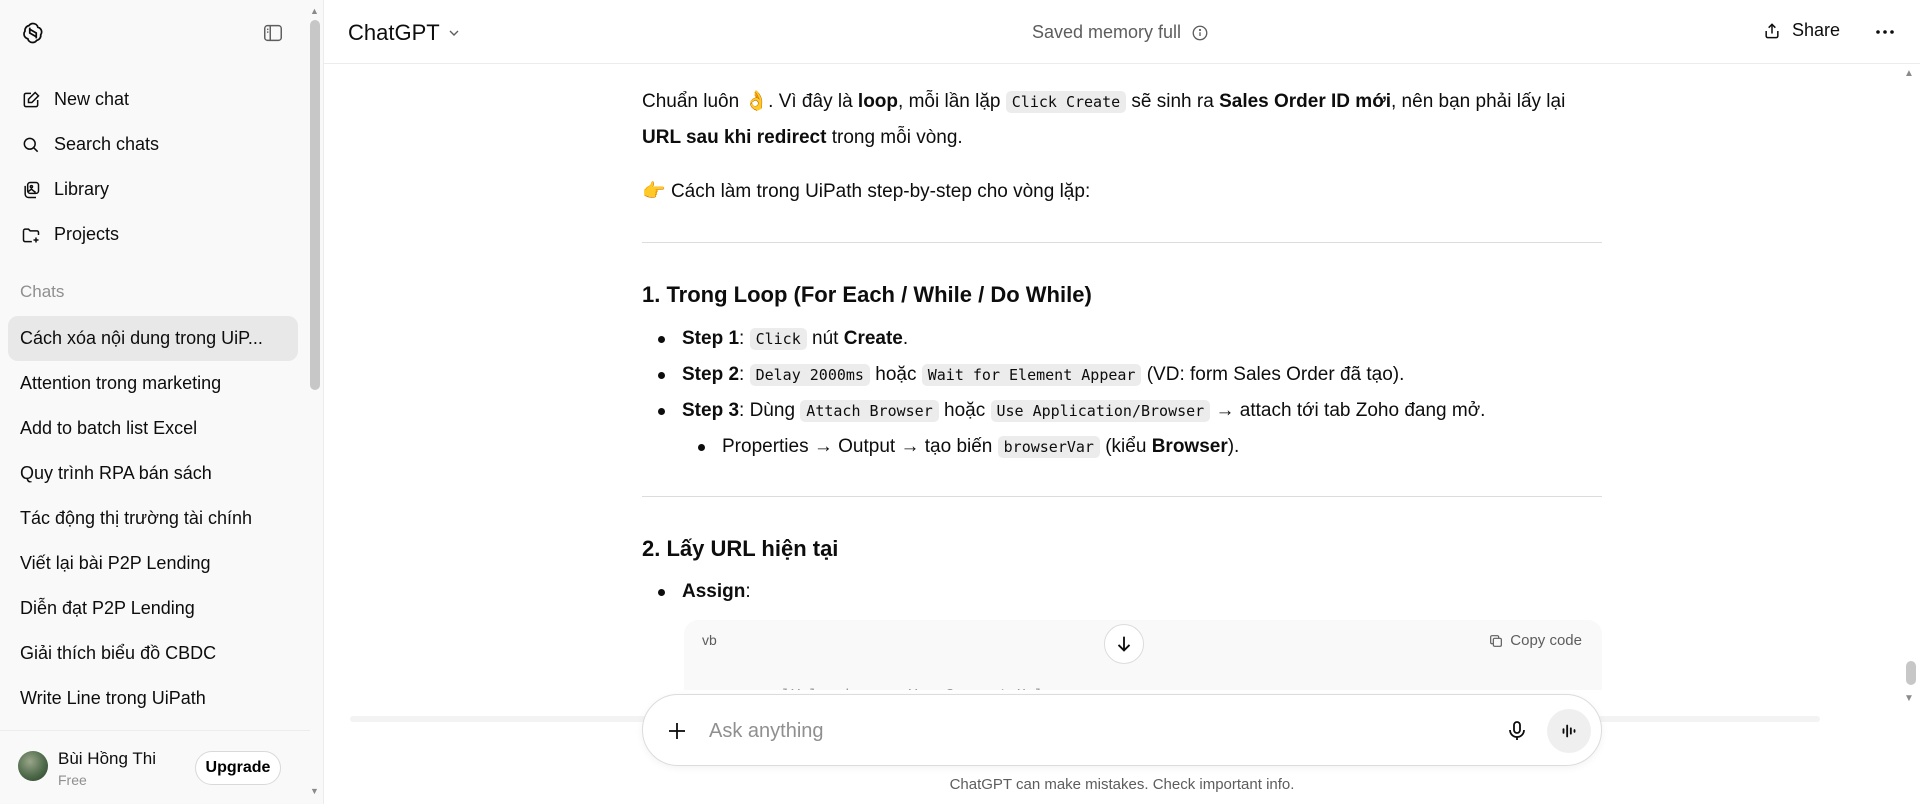  I want to click on sidebar-scrollbar, so click(315, 205).